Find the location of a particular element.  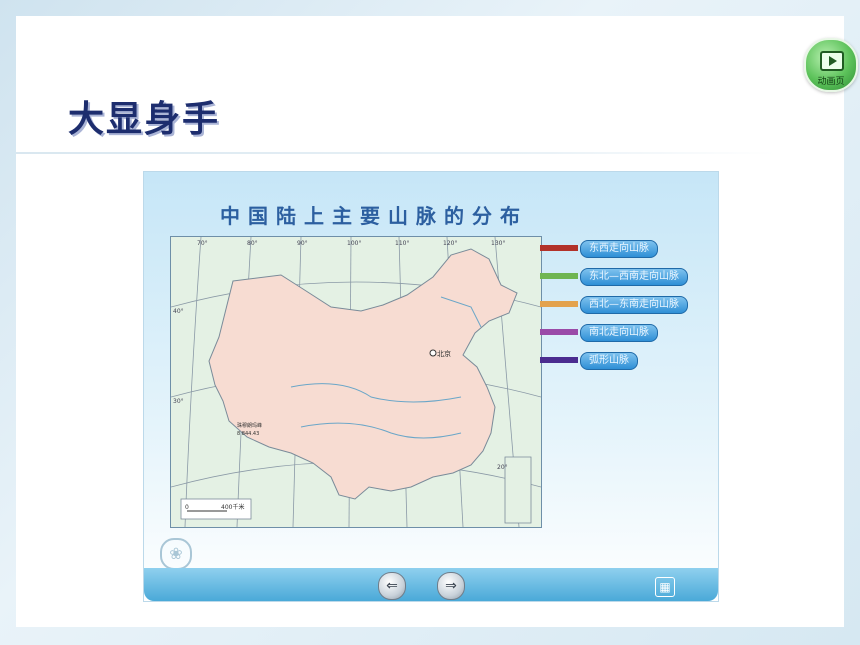

panel-nav-bar is located at coordinates (431, 584).